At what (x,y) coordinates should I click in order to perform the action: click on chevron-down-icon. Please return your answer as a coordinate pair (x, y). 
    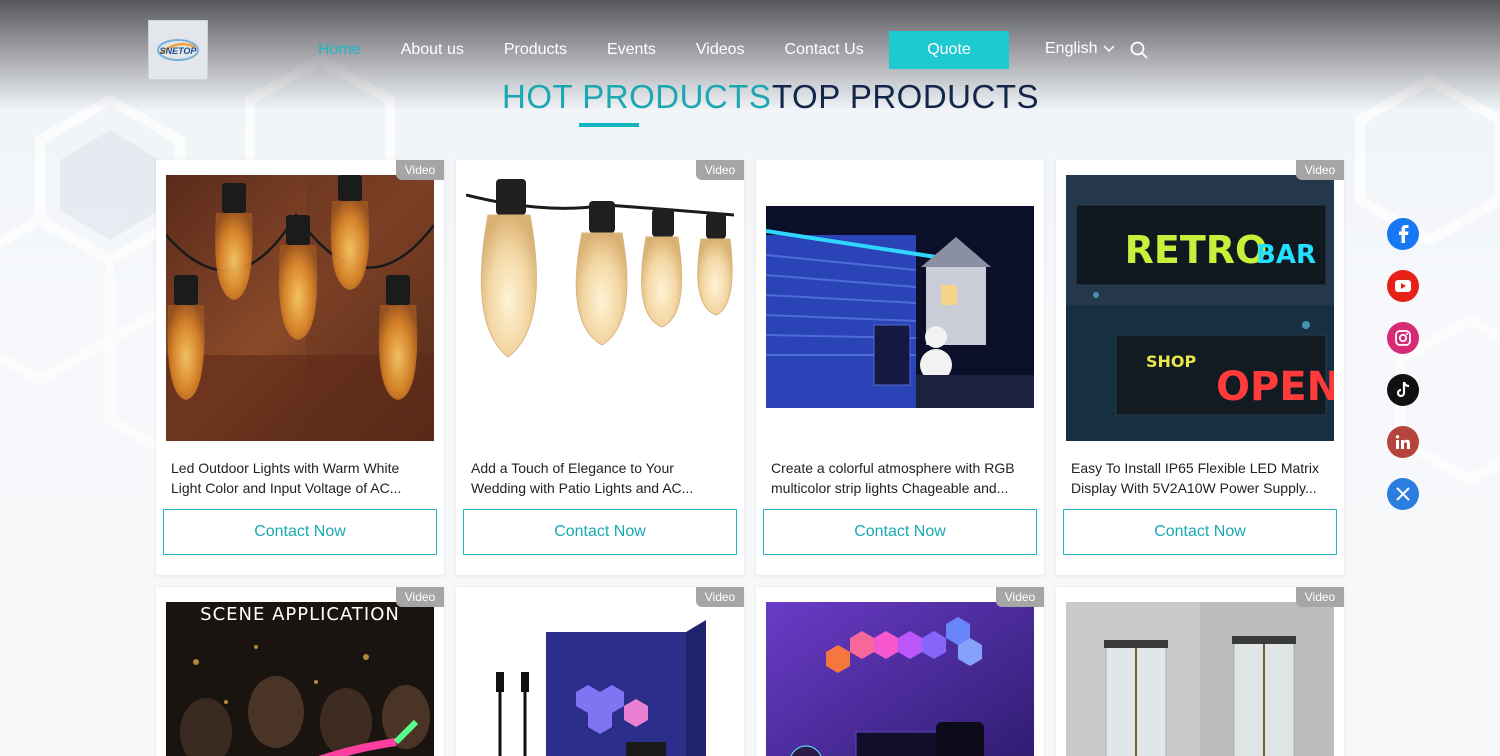
    Looking at the image, I should click on (1109, 49).